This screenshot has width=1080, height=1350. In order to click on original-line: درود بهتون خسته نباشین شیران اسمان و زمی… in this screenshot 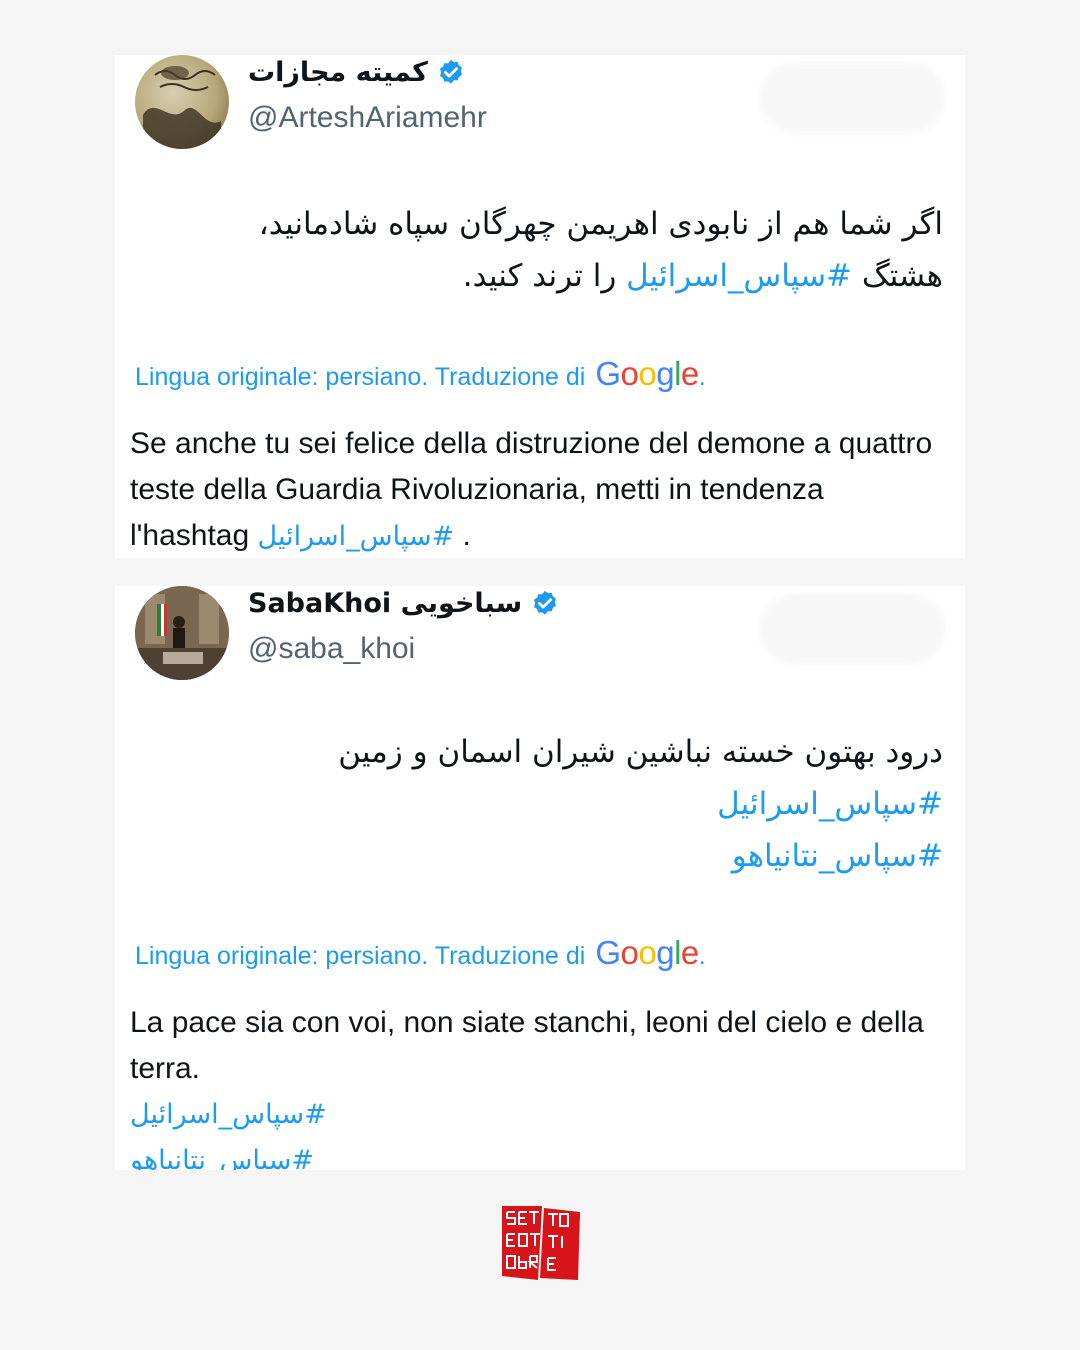, I will do `click(640, 752)`.